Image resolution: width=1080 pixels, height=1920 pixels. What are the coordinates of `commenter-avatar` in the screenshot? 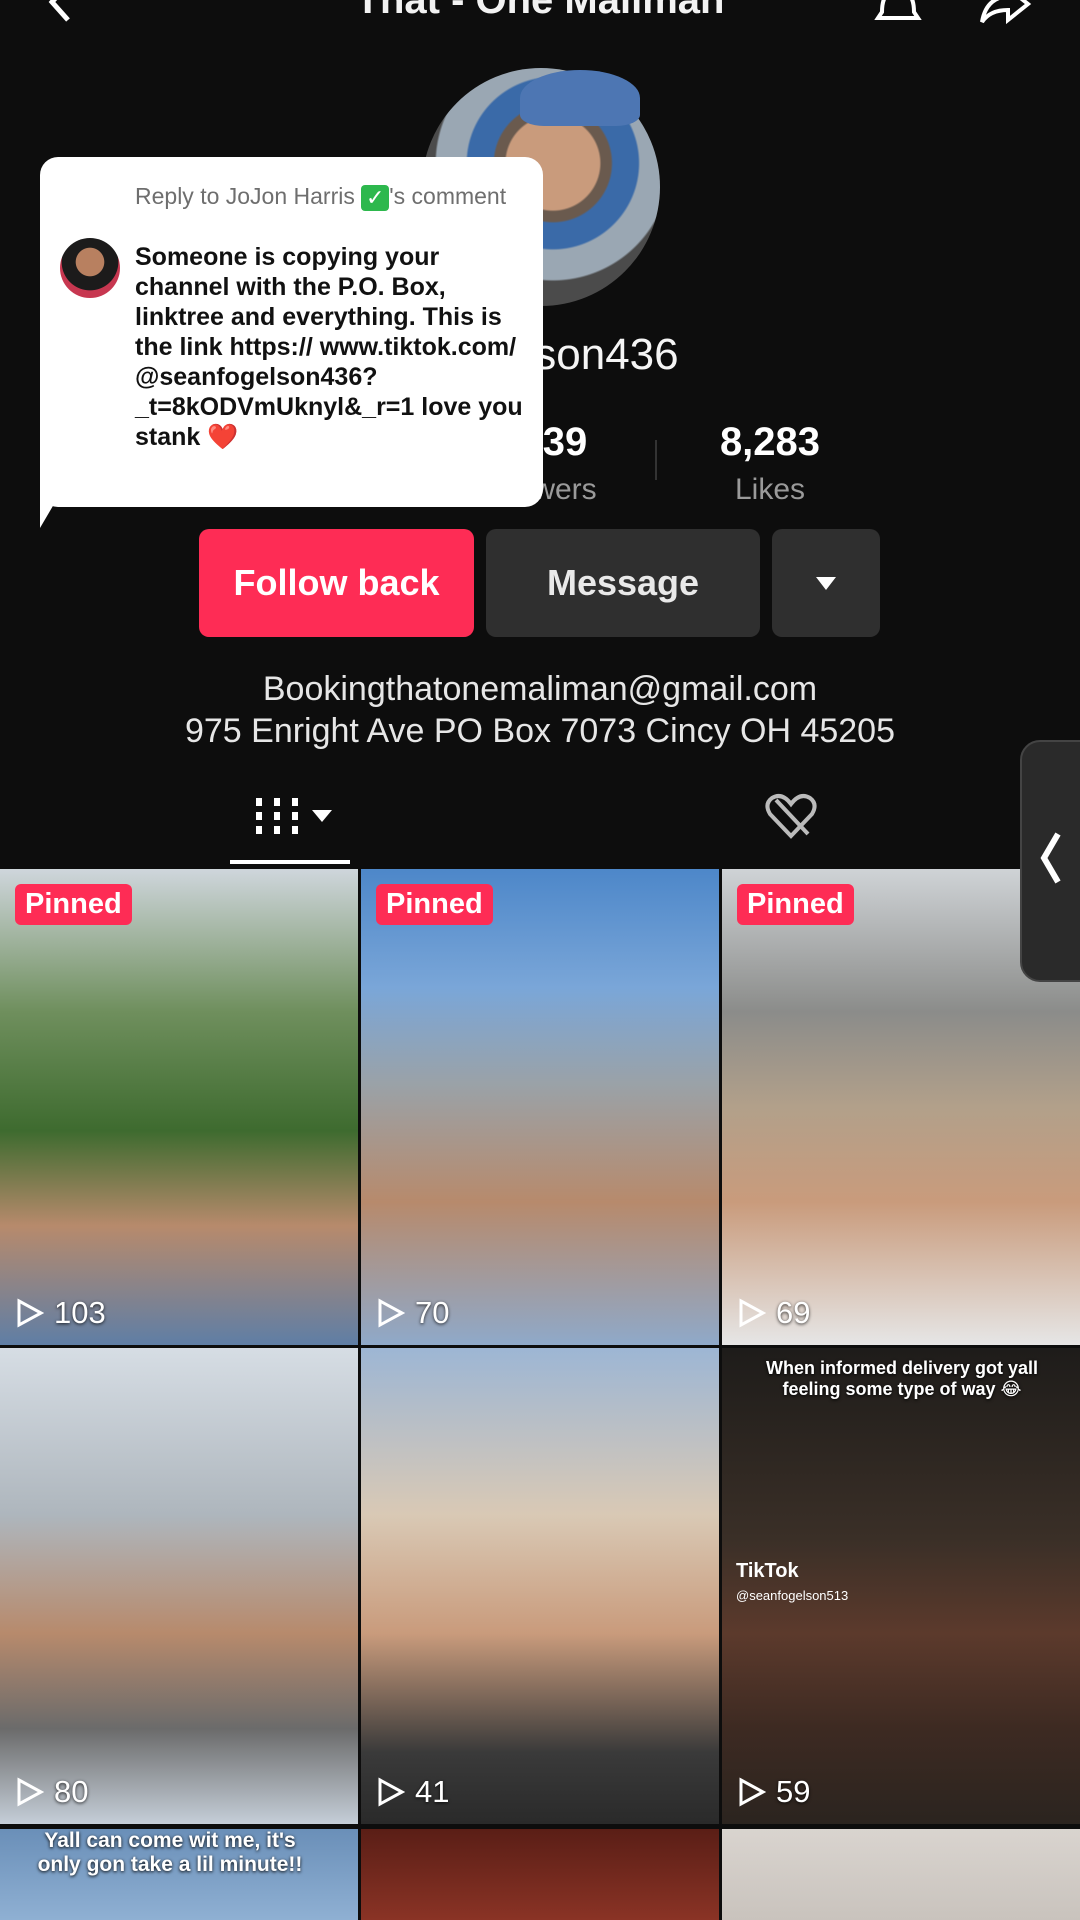 It's located at (90, 268).